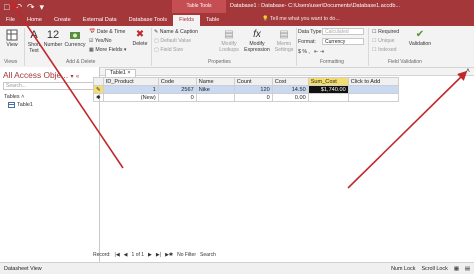  Describe the element at coordinates (468, 71) in the screenshot. I see `collapse-ribbon-icon: ˄` at that location.